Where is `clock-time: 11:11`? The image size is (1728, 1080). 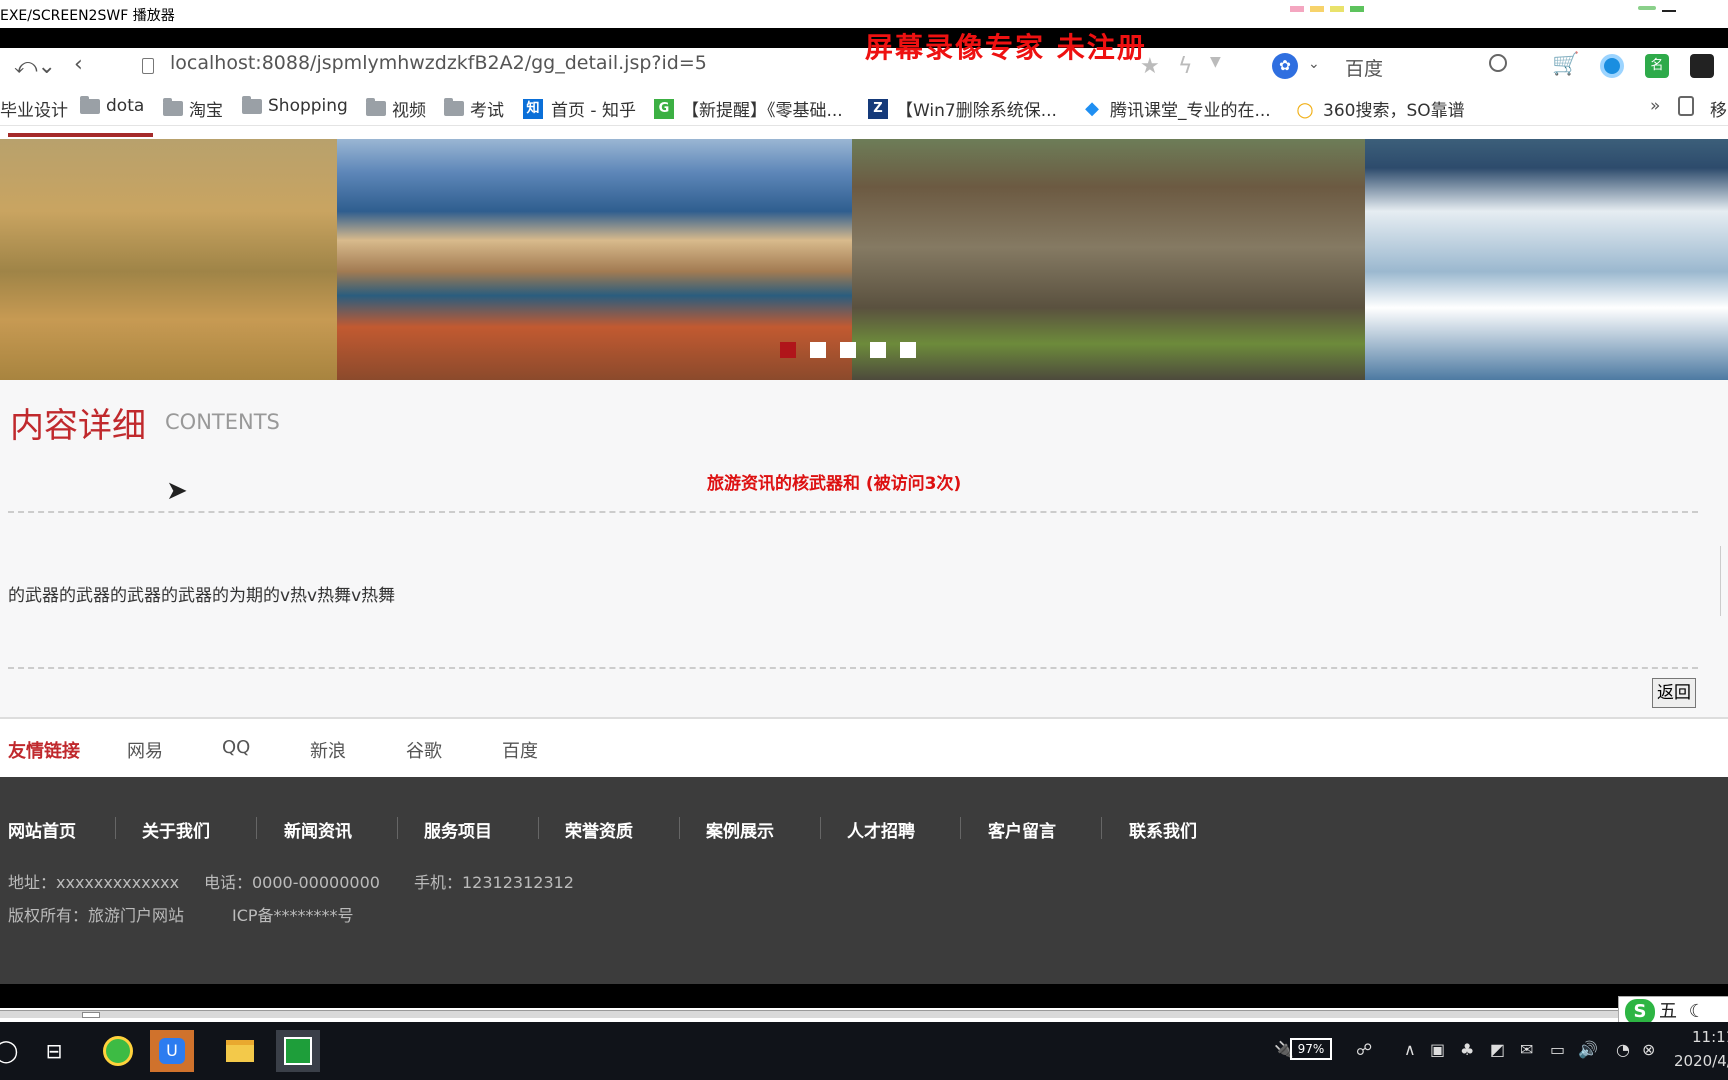 clock-time: 11:11 is located at coordinates (1710, 1037).